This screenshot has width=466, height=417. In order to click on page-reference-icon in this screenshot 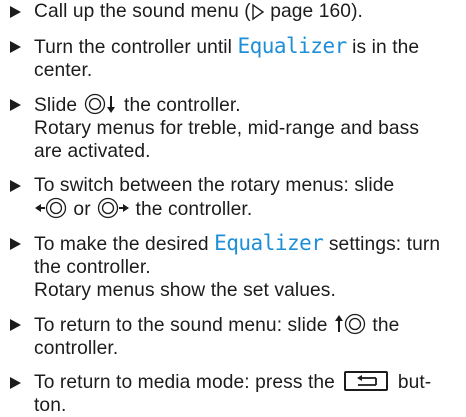, I will do `click(258, 12)`.